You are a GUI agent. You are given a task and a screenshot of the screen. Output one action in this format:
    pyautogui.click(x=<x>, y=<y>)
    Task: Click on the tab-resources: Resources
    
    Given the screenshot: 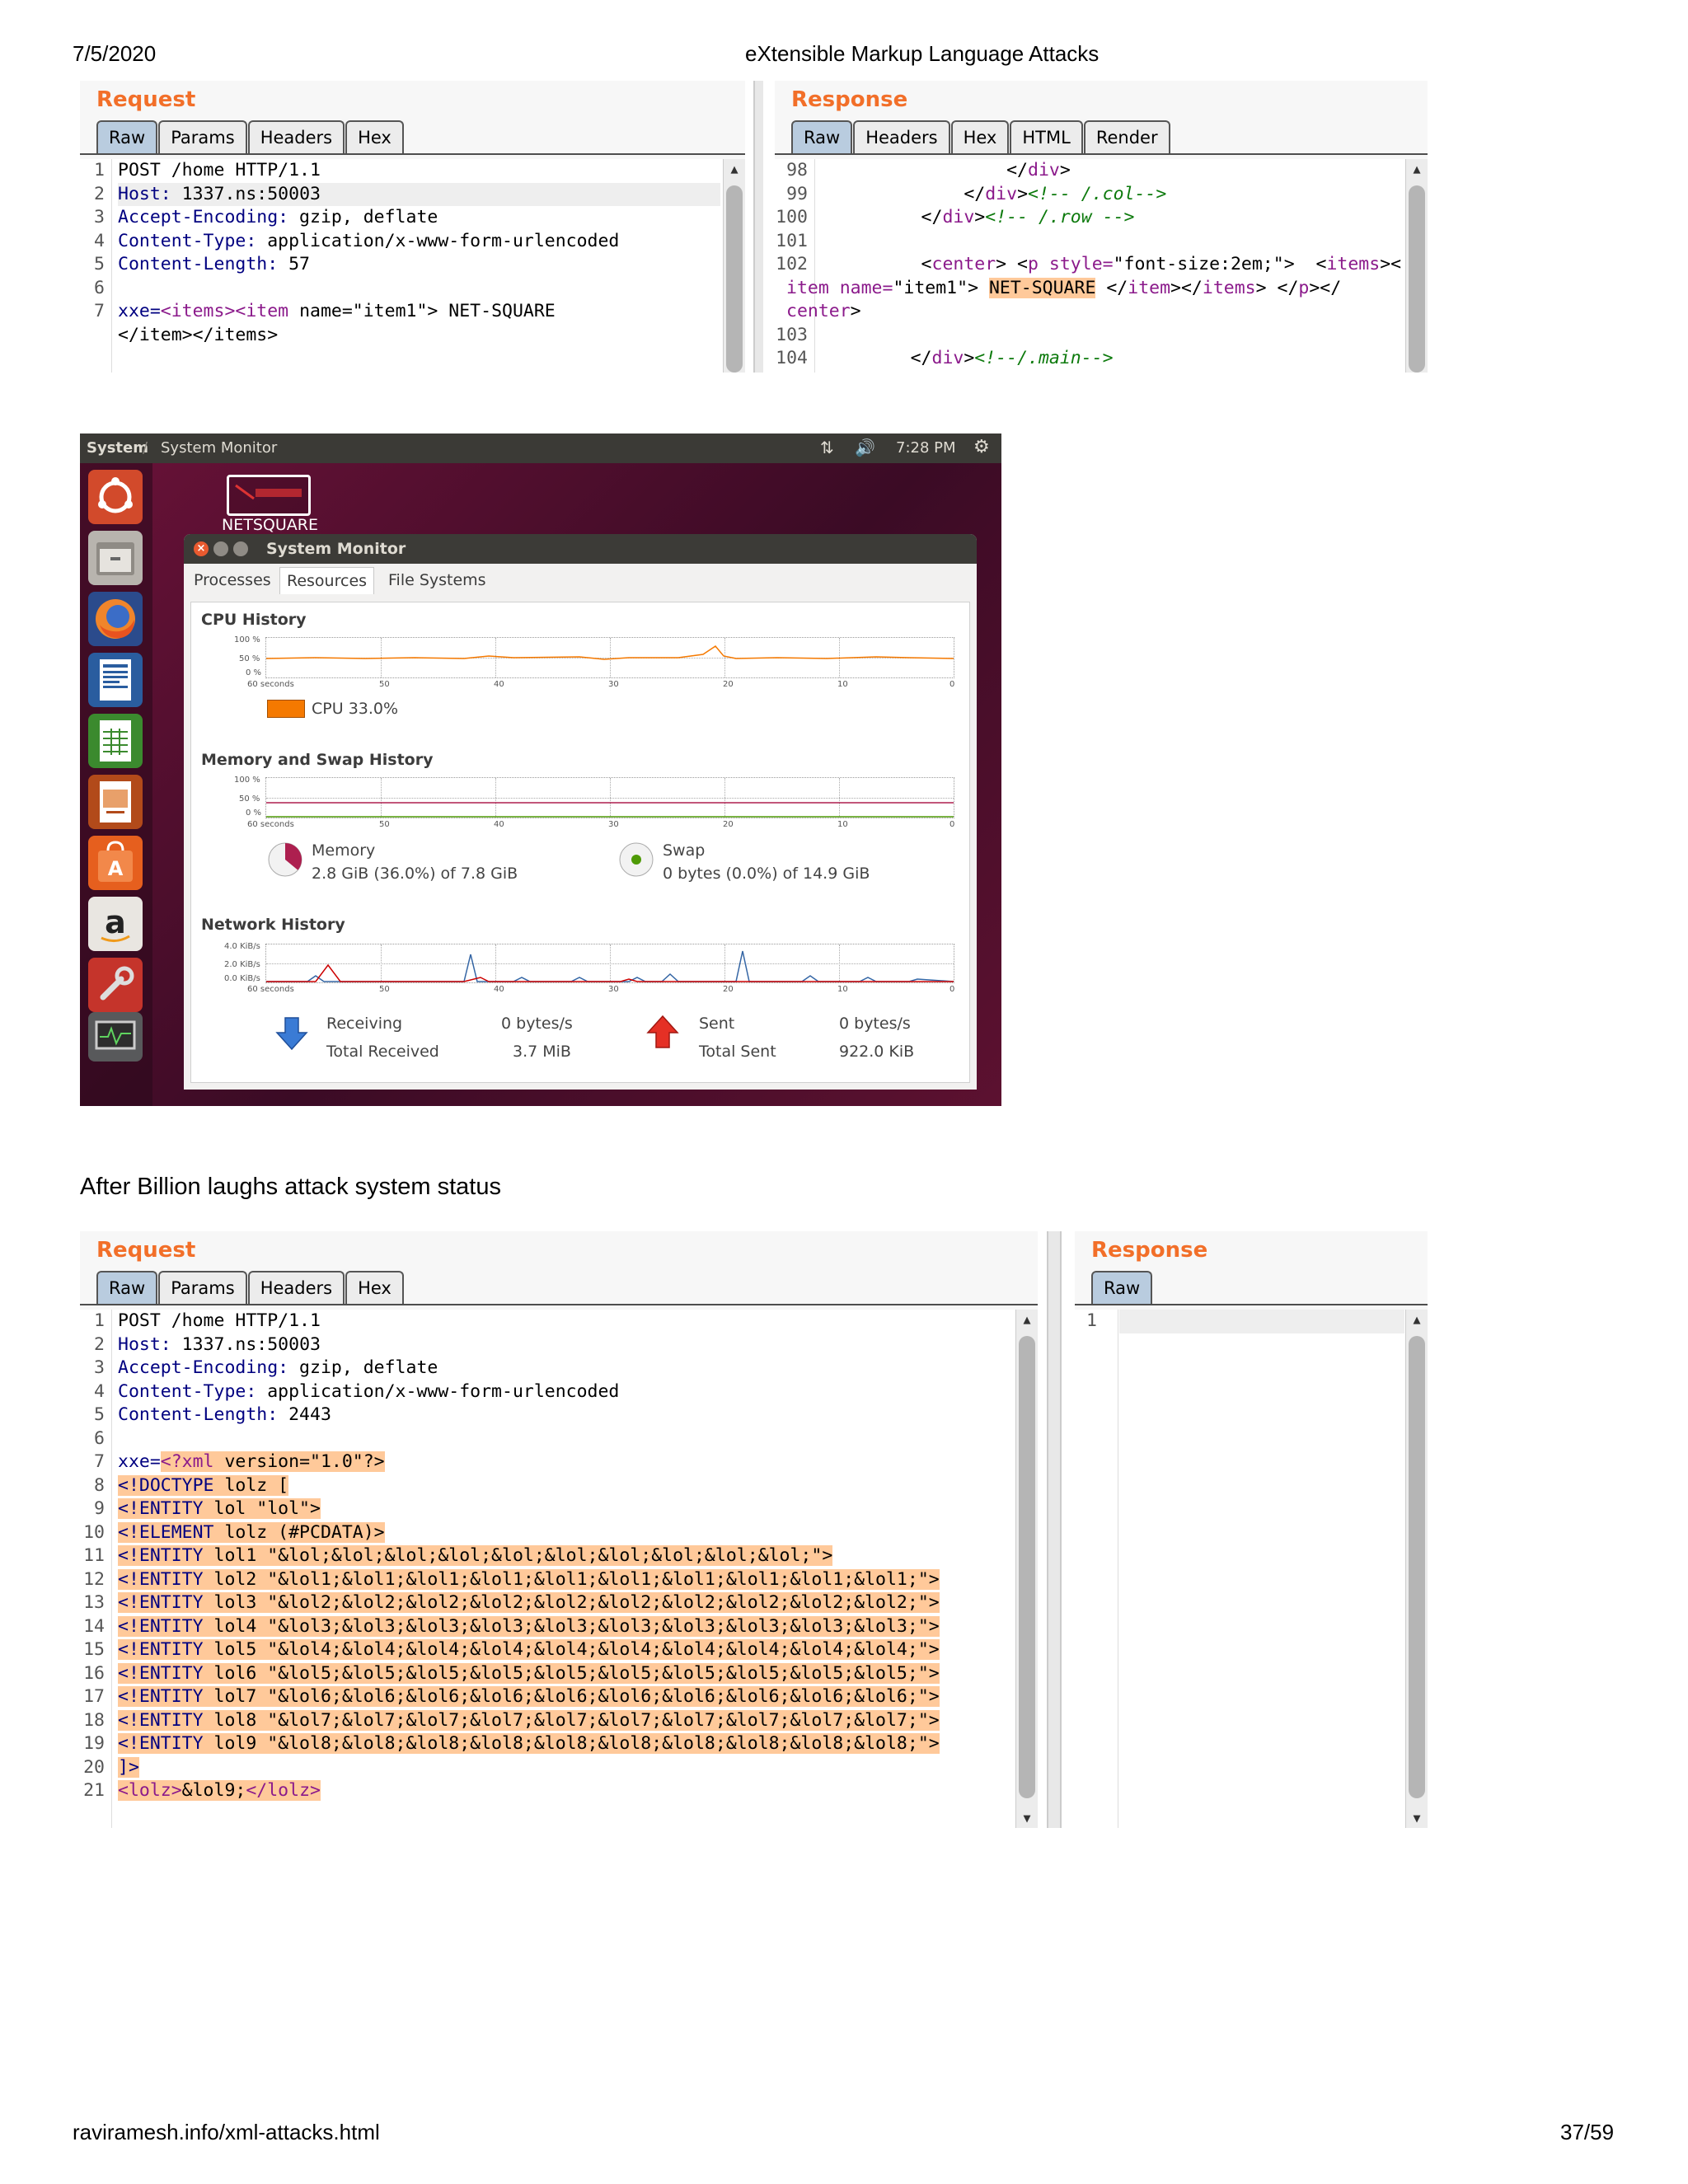 What is the action you would take?
    pyautogui.click(x=327, y=580)
    